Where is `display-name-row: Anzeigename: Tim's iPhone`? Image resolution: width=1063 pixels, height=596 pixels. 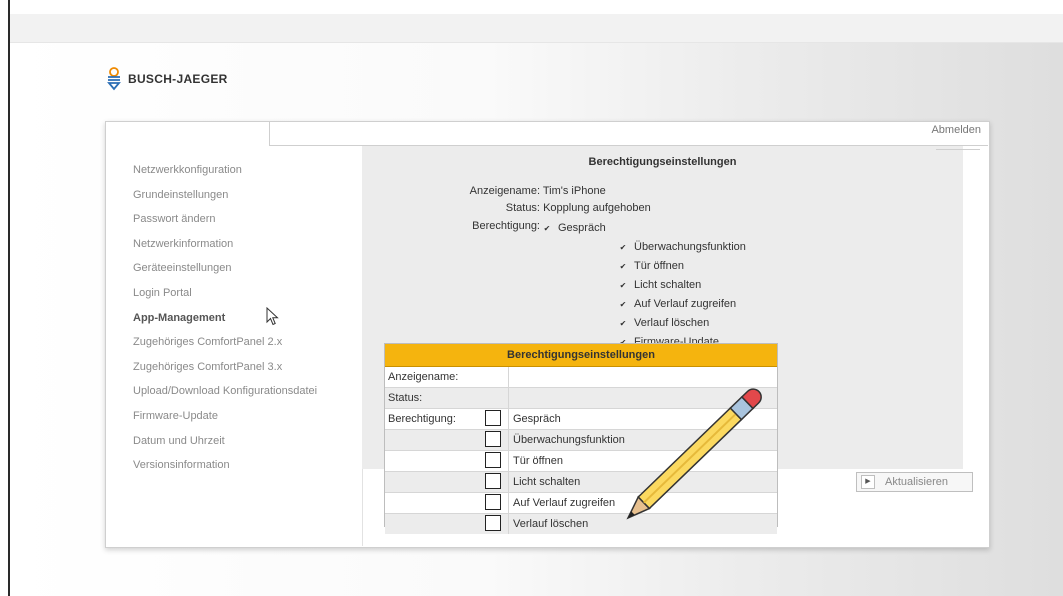 display-name-row: Anzeigename: Tim's iPhone is located at coordinates (517, 191).